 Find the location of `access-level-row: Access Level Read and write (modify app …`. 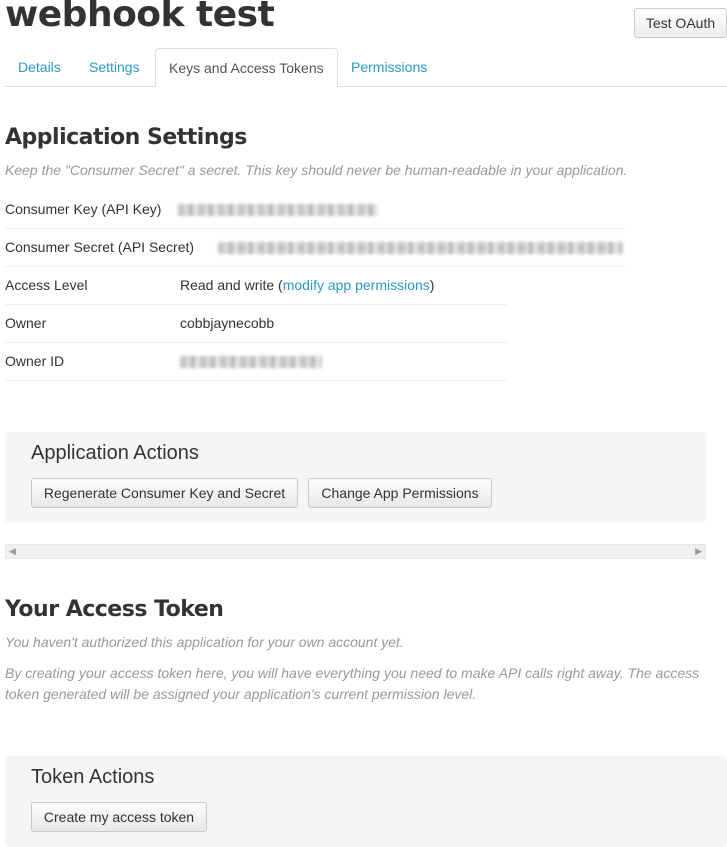

access-level-row: Access Level Read and write (modify app … is located at coordinates (256, 286).